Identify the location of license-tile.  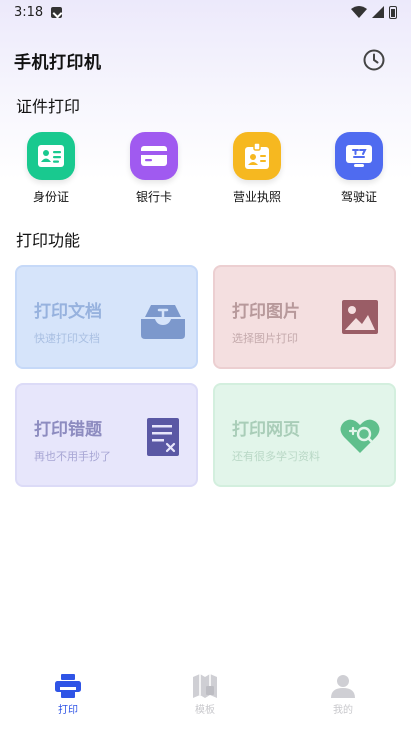
(257, 156).